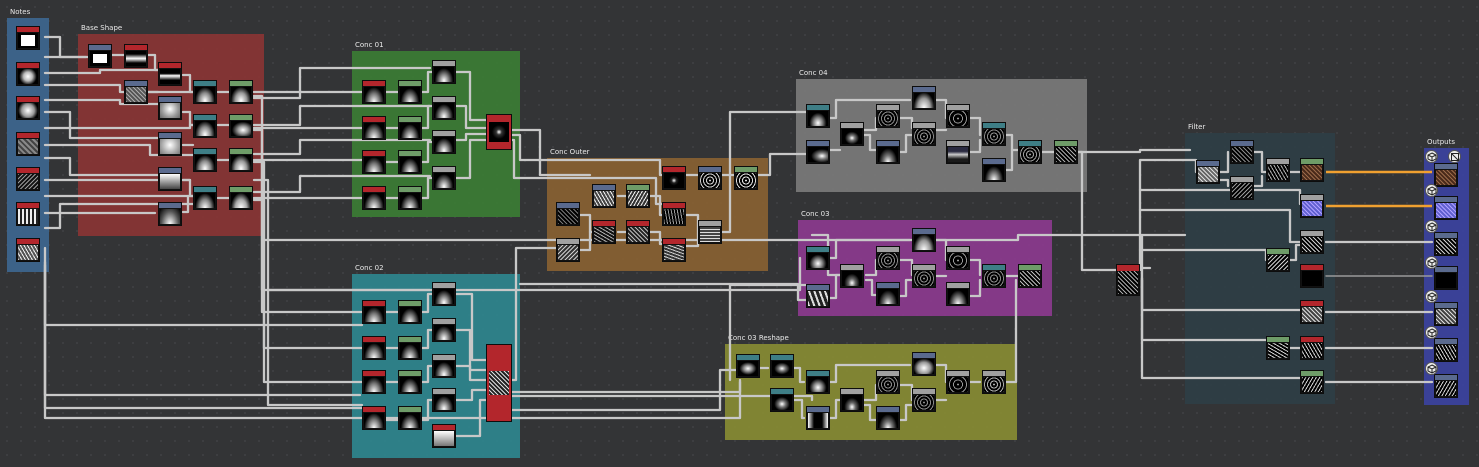 The height and width of the screenshot is (467, 1479). Describe the element at coordinates (100, 56) in the screenshot. I see `node-transform` at that location.